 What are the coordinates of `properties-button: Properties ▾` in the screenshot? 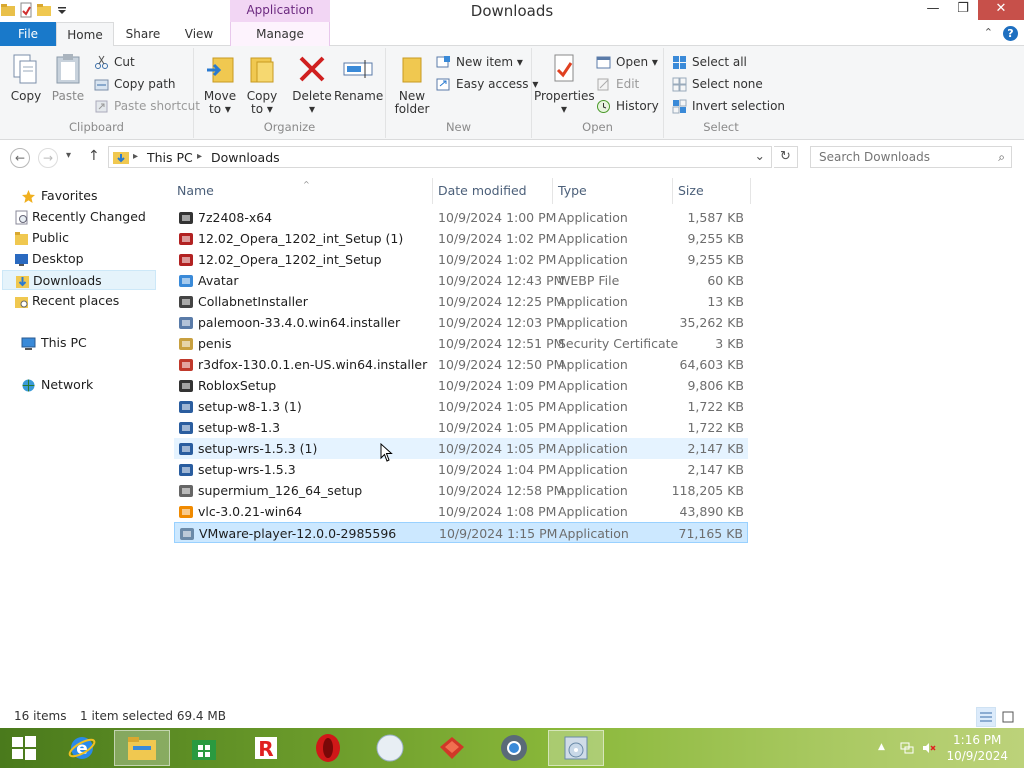 It's located at (564, 84).